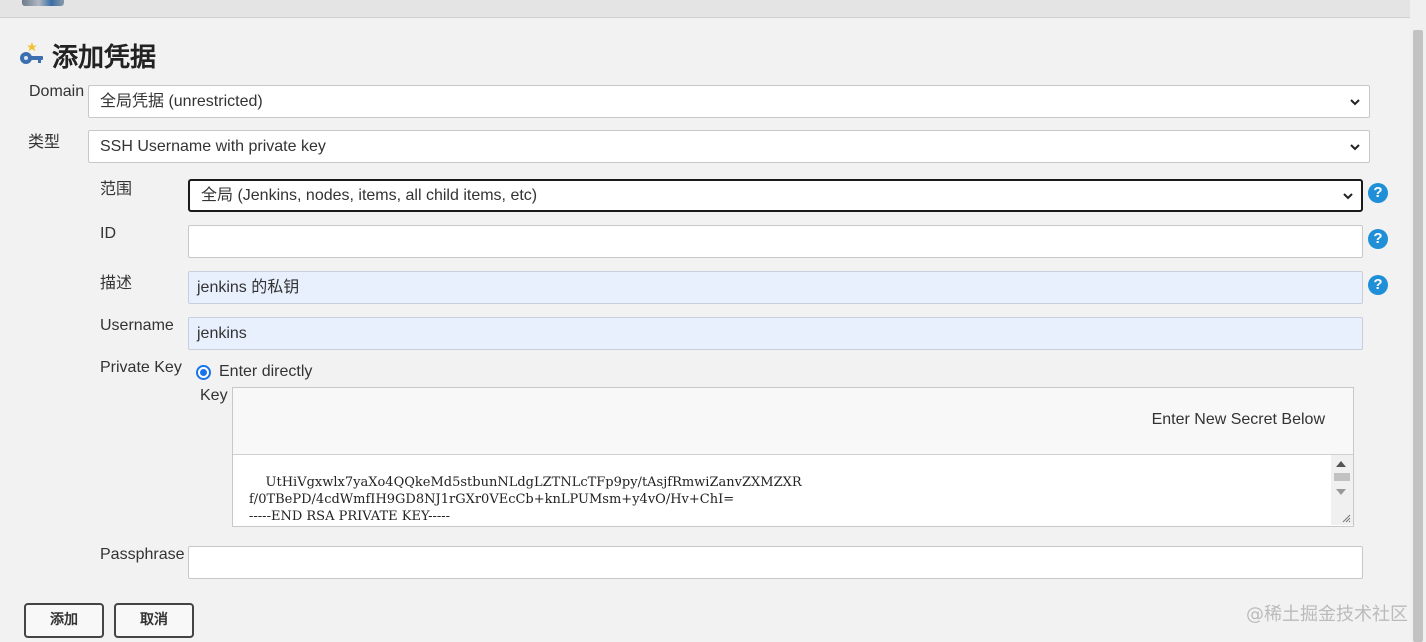  Describe the element at coordinates (57, 91) in the screenshot. I see `domain-label: Domain` at that location.